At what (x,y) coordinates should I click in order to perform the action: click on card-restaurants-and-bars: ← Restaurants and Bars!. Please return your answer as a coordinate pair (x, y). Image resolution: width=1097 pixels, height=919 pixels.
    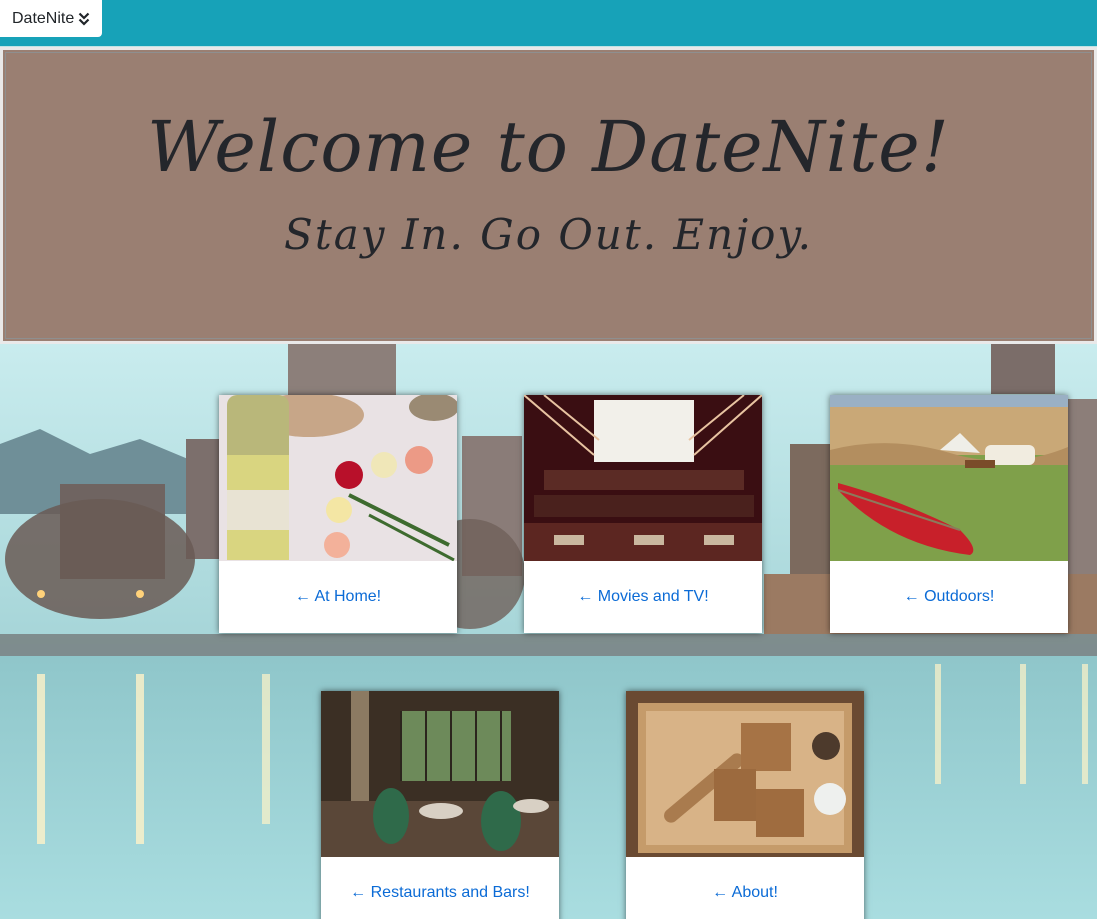
    Looking at the image, I should click on (440, 805).